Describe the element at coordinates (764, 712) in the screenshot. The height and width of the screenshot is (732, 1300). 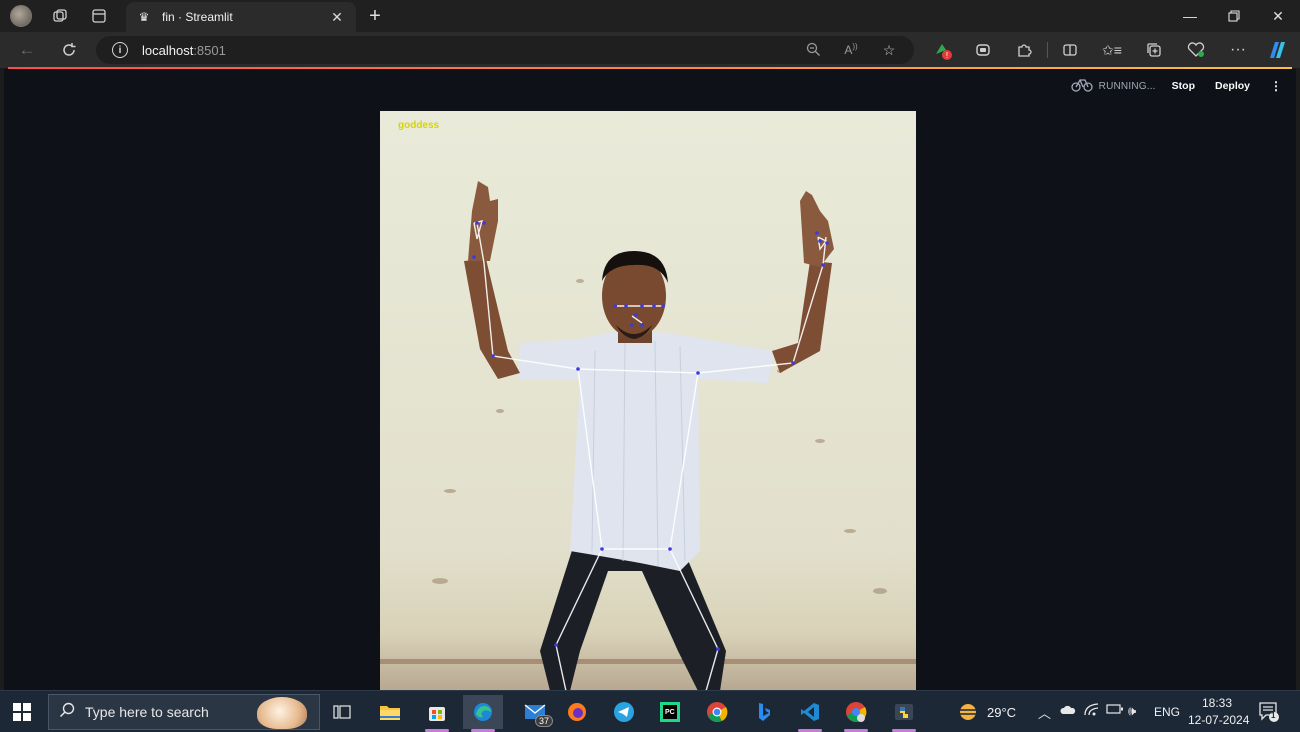
I see `bing-icon` at that location.